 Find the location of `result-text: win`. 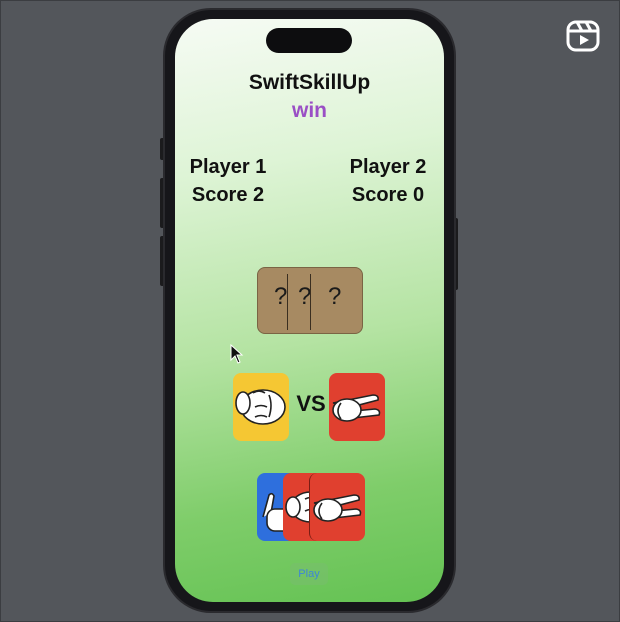

result-text: win is located at coordinates (309, 110).